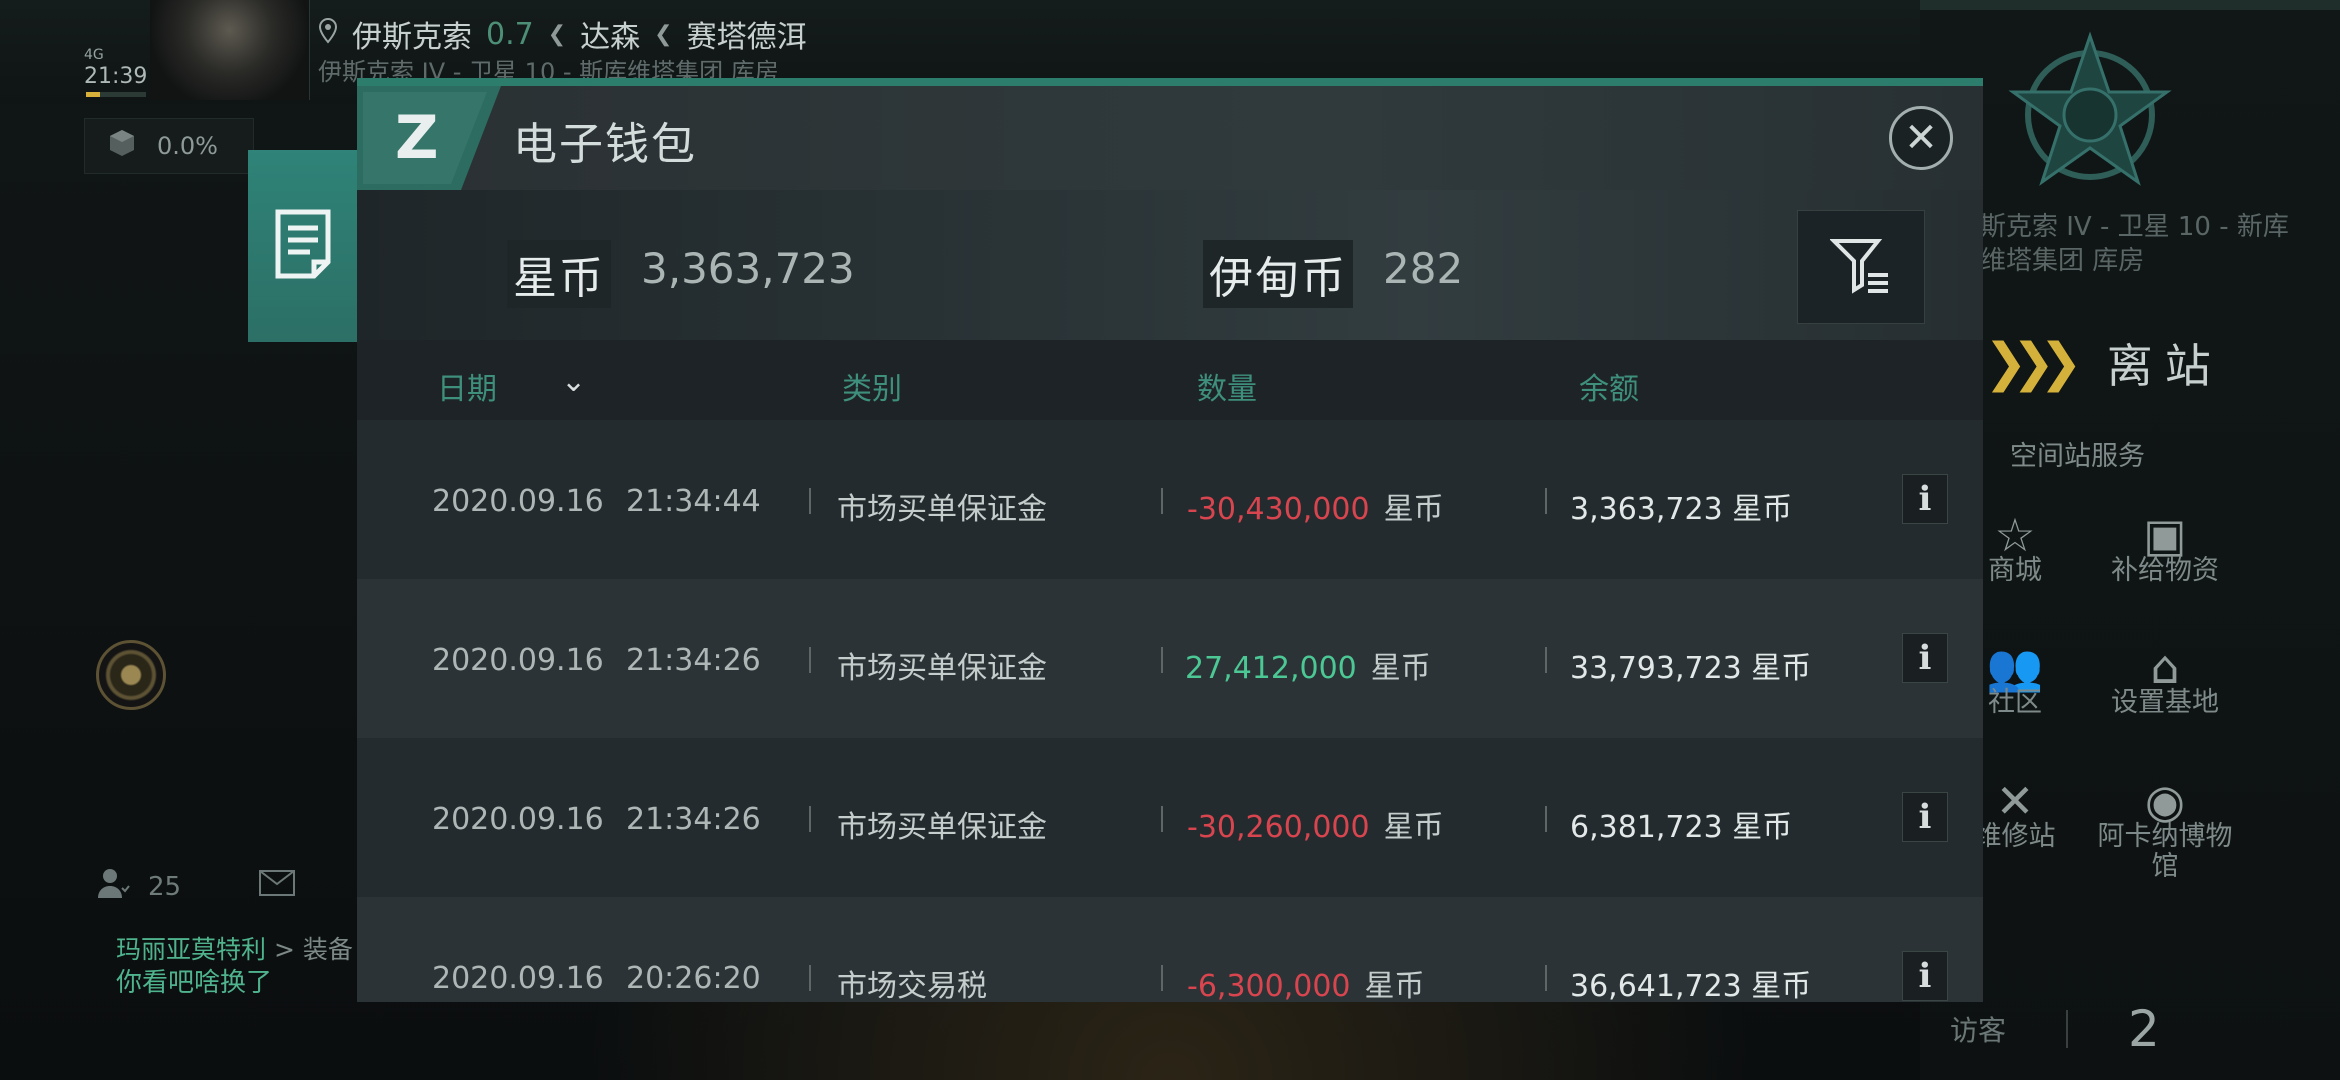 The width and height of the screenshot is (2340, 1080). I want to click on eden-coin-label: 伊甸币, so click(1278, 274).